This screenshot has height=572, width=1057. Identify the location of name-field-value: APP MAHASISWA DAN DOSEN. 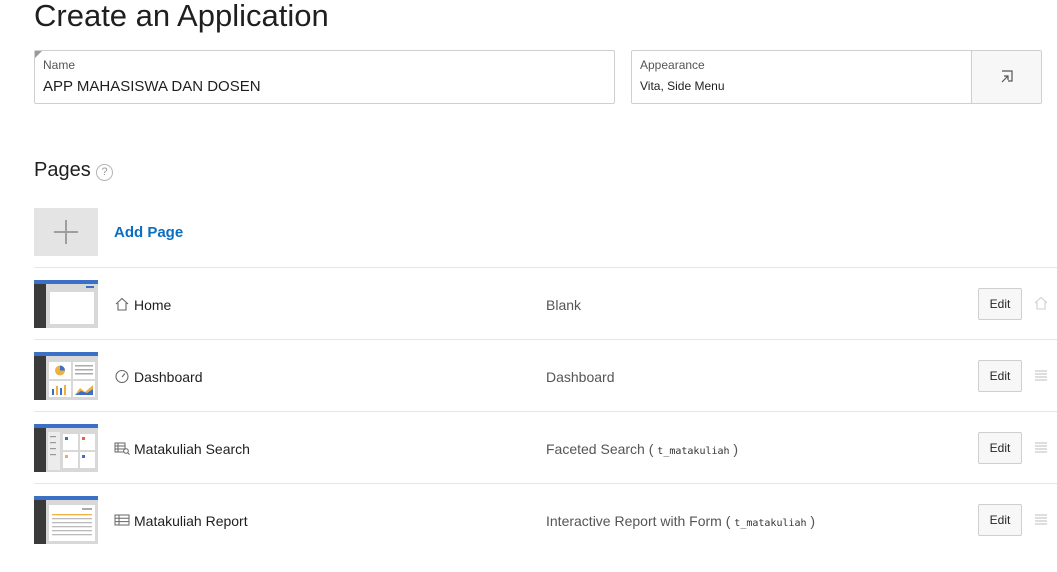
(152, 86).